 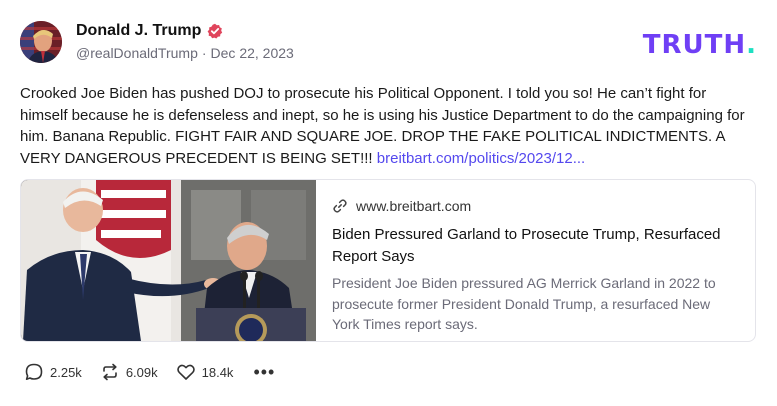 I want to click on avatar, so click(x=41, y=42).